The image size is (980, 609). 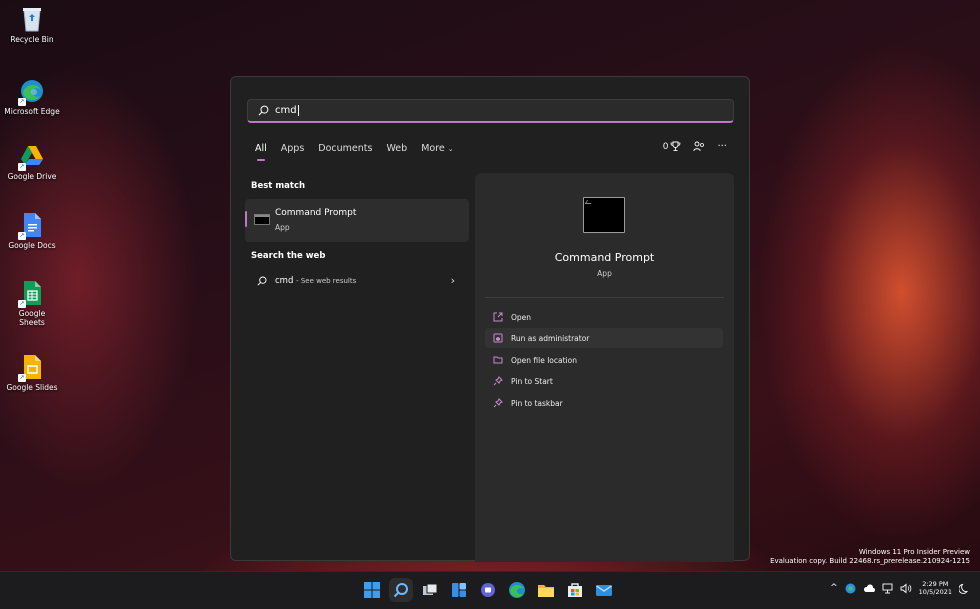 What do you see at coordinates (537, 403) in the screenshot?
I see `action-label: Pin to taskbar` at bounding box center [537, 403].